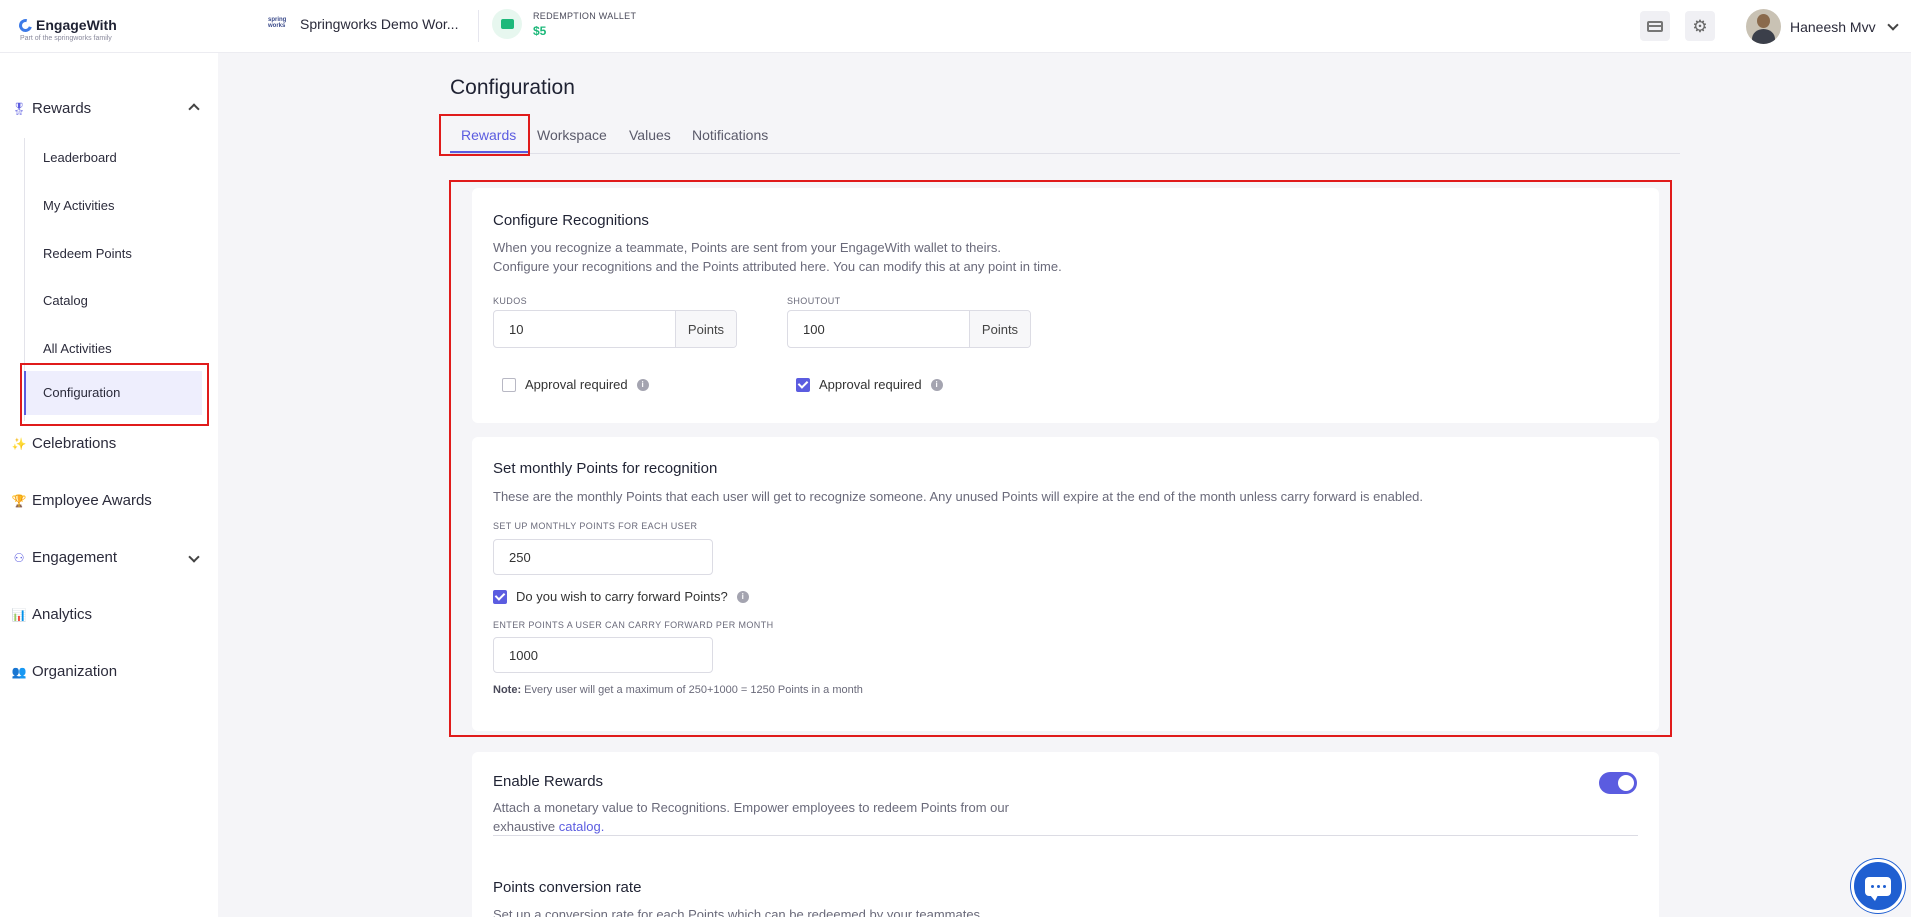 This screenshot has height=917, width=1911. Describe the element at coordinates (76, 25) in the screenshot. I see `brand-name: EngageWith` at that location.